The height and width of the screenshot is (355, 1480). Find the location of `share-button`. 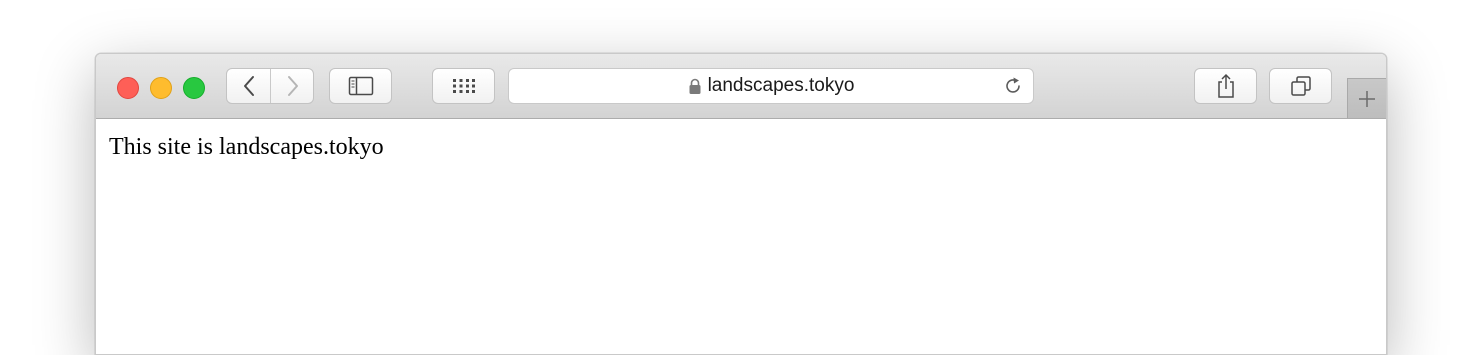

share-button is located at coordinates (1225, 86).